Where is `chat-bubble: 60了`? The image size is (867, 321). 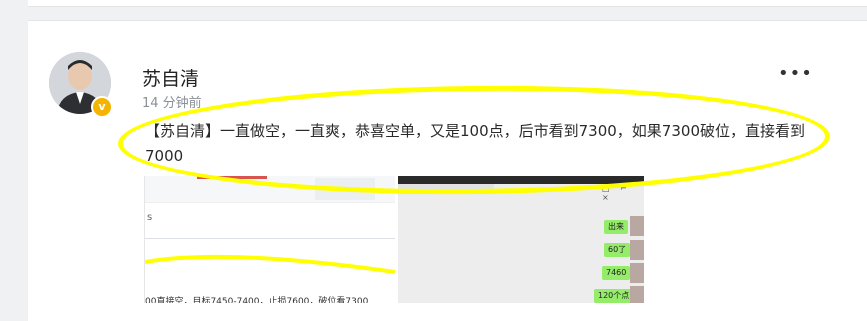 chat-bubble: 60了 is located at coordinates (617, 250).